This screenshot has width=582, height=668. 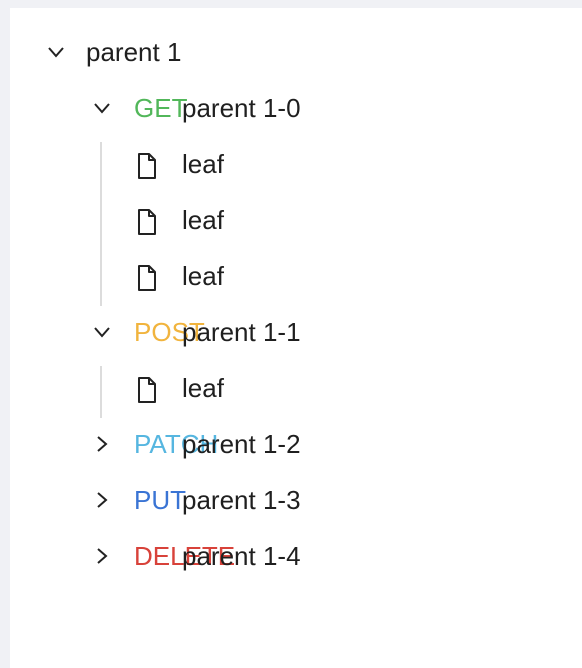 What do you see at coordinates (134, 52) in the screenshot?
I see `tree-node-label: parent 1` at bounding box center [134, 52].